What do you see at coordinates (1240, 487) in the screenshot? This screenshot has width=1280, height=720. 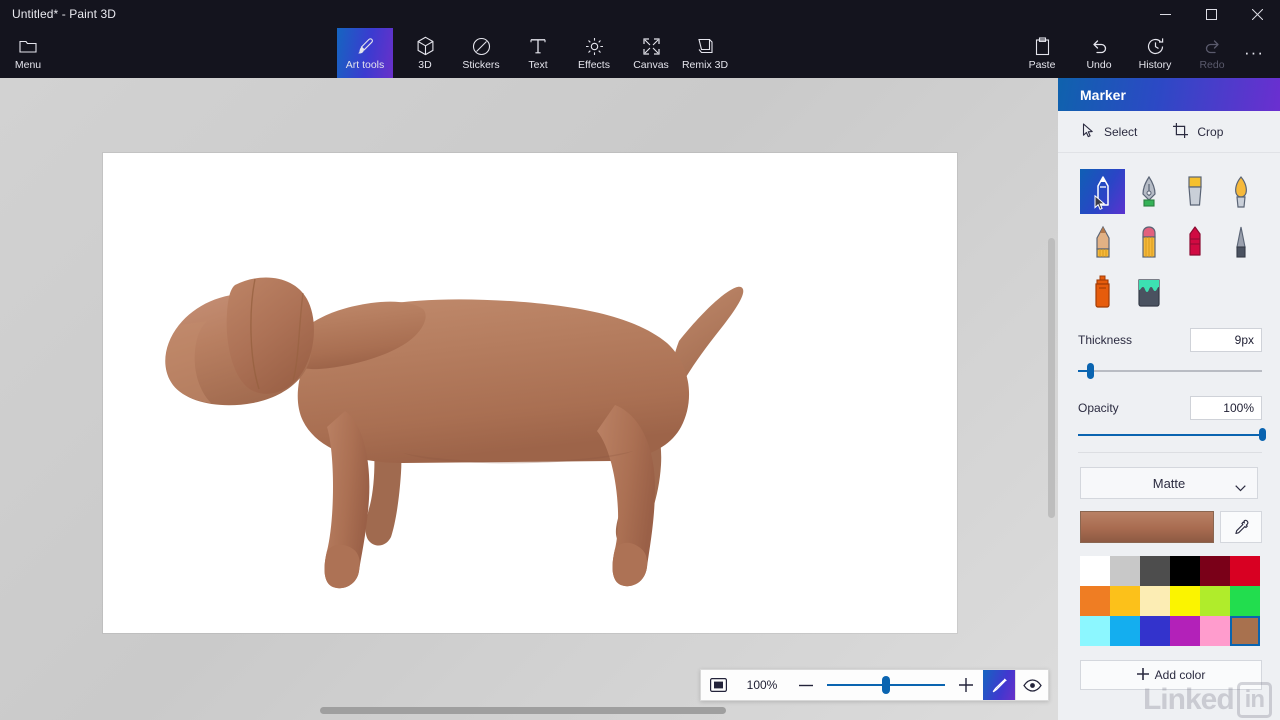 I see `chevron-down-icon` at bounding box center [1240, 487].